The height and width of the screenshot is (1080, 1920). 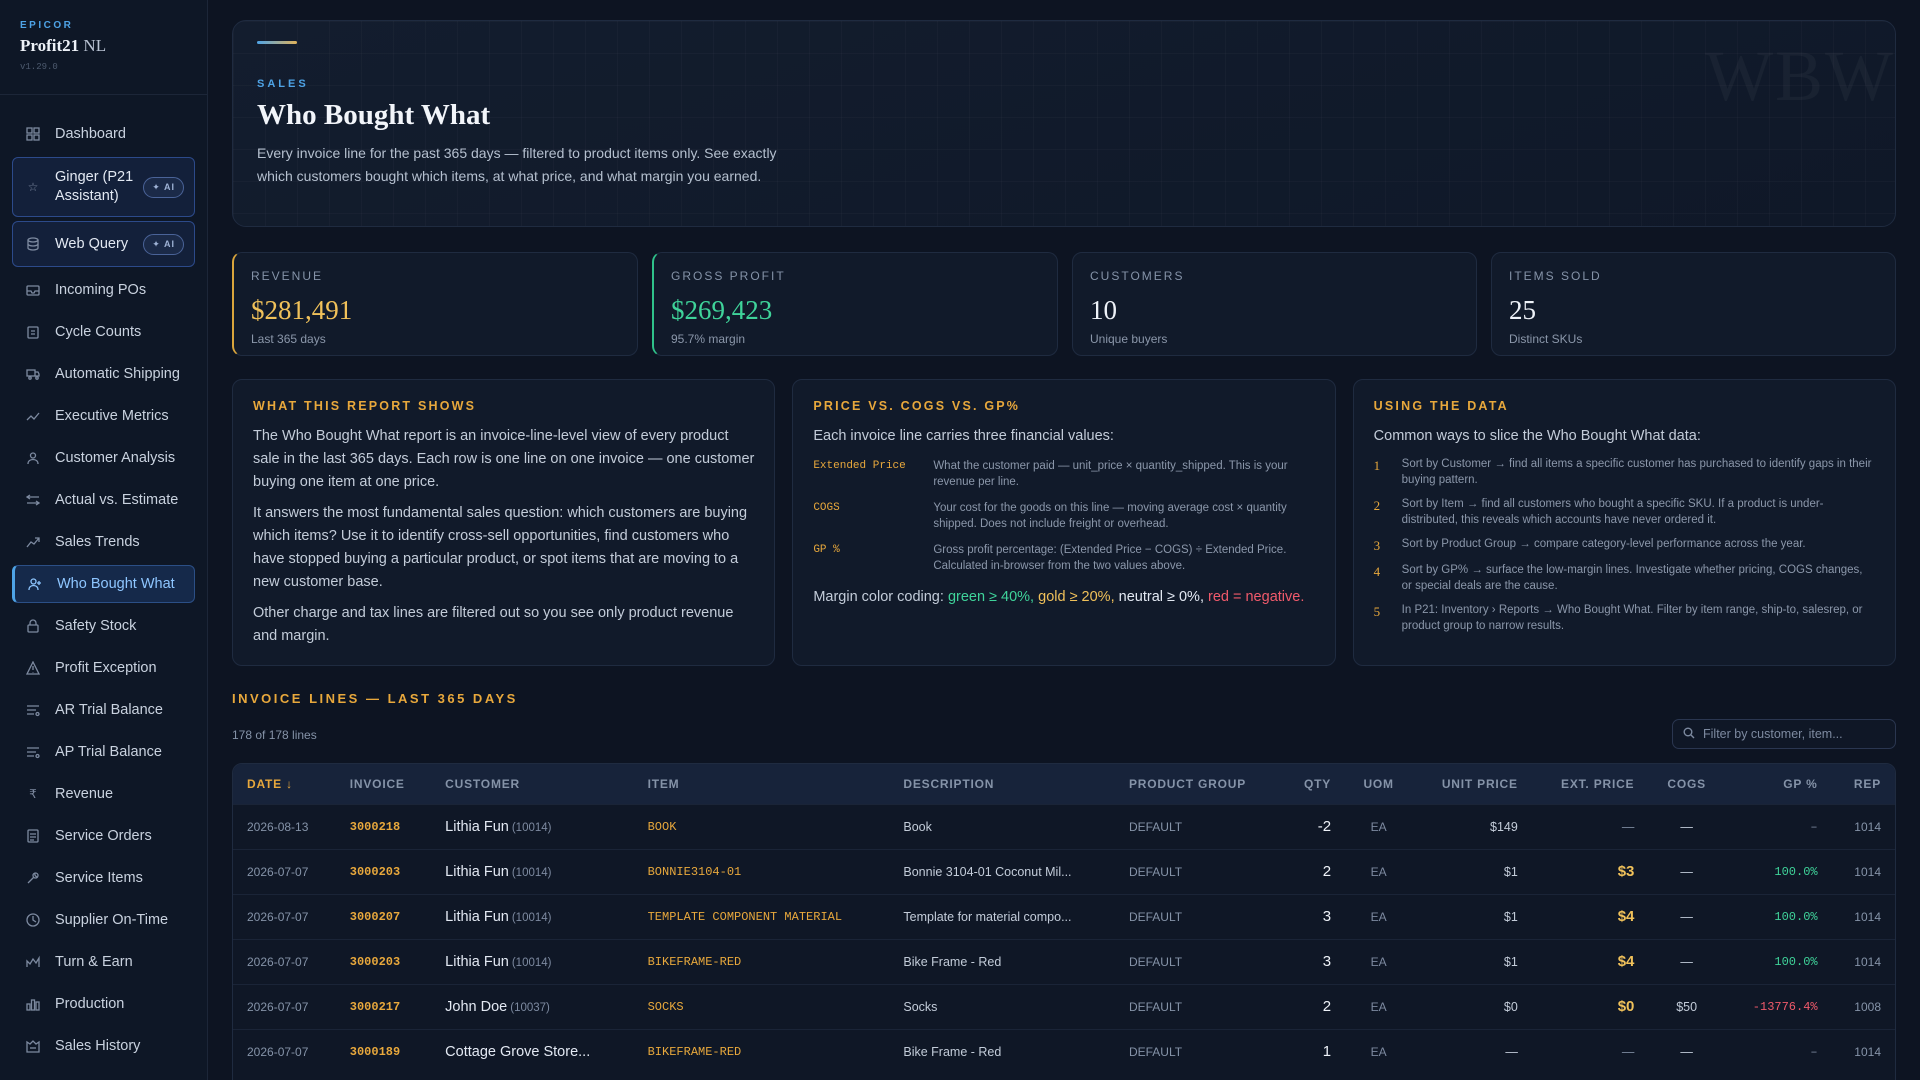 What do you see at coordinates (103, 584) in the screenshot?
I see `sidebar-item-who-bought-what: Who Bought What` at bounding box center [103, 584].